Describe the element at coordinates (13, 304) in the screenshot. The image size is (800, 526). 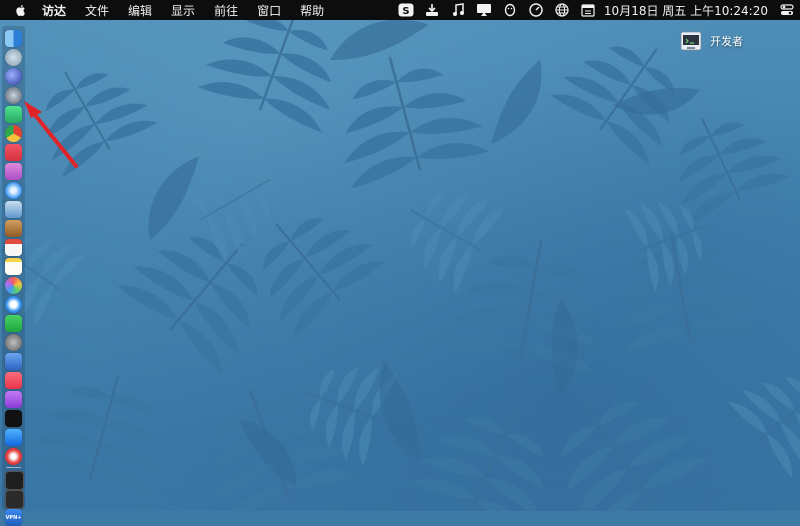
I see `dock-qq-icon` at that location.